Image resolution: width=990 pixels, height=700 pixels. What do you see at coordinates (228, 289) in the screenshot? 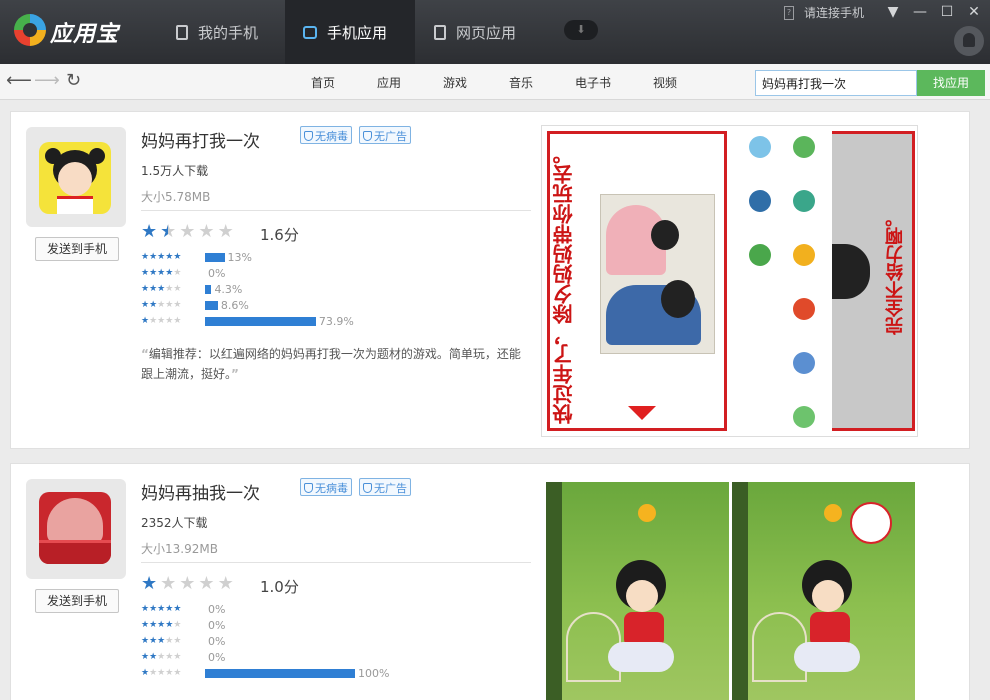
I see `rating-percent: 4.3%` at bounding box center [228, 289].